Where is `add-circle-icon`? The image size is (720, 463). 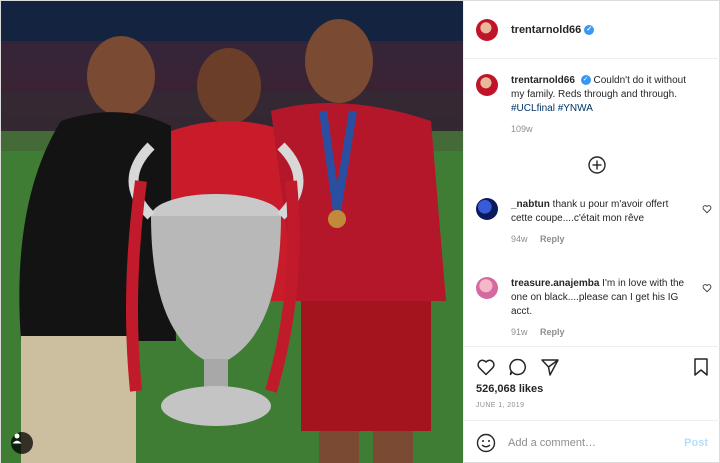
add-circle-icon is located at coordinates (597, 165).